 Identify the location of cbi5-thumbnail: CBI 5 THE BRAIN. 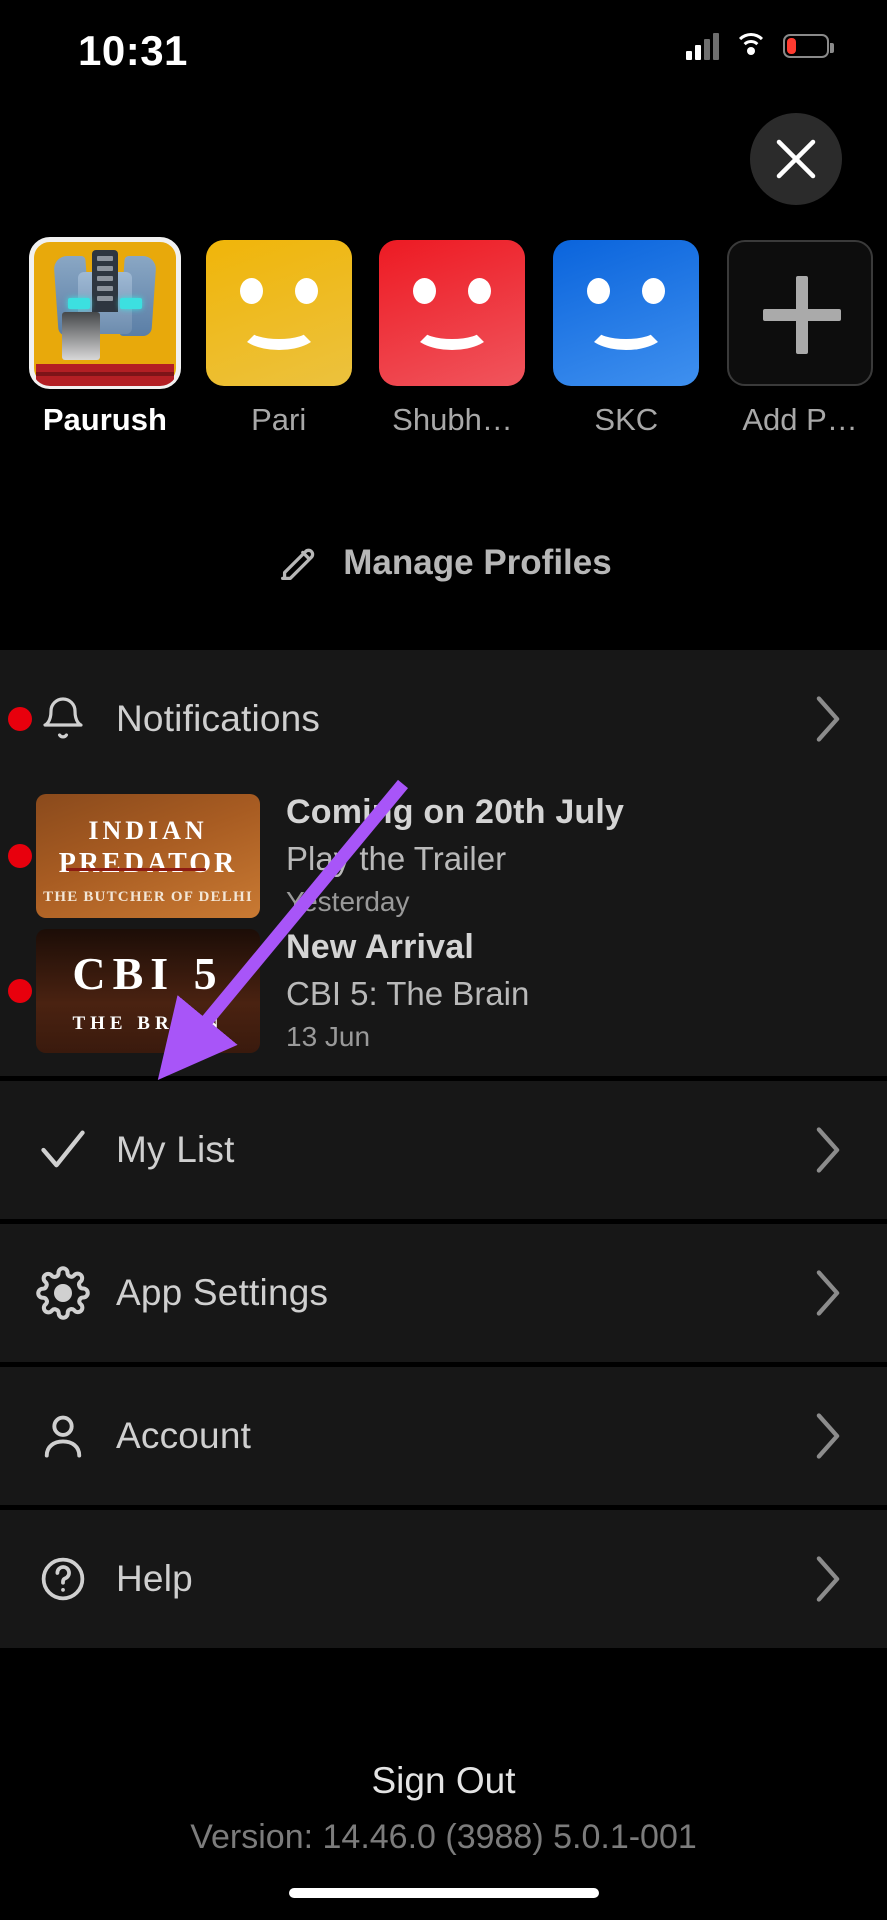
(148, 990).